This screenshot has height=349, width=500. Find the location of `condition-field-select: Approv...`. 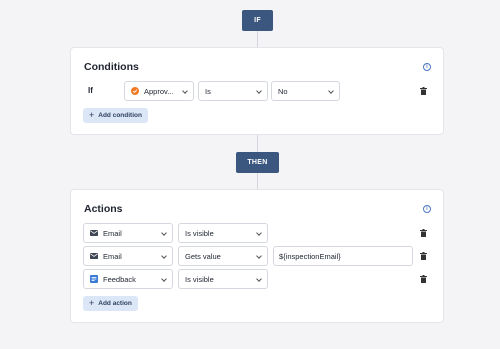

condition-field-select: Approv... is located at coordinates (159, 91).